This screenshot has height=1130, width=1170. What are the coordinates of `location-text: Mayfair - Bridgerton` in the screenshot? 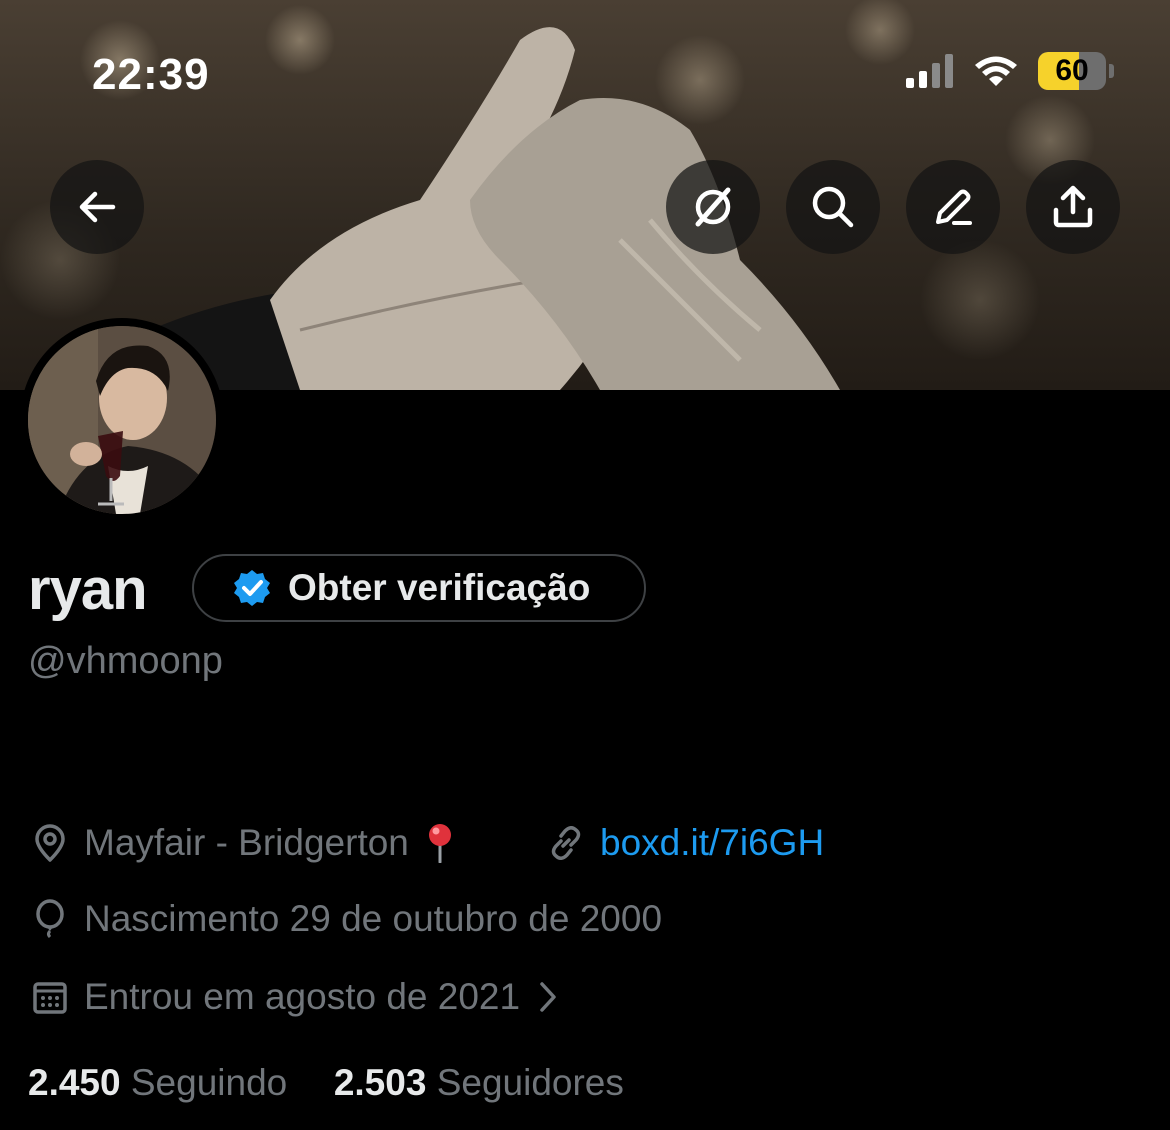 It's located at (246, 842).